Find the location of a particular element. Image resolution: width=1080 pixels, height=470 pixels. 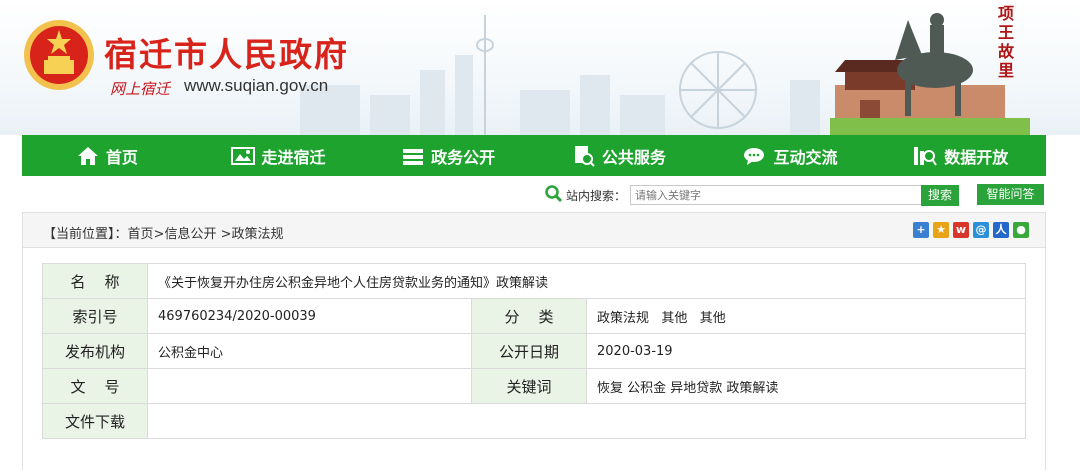

table-row: 索引号 469760234/2020-00039 分 类 政策法规 其他 其他 is located at coordinates (534, 316).